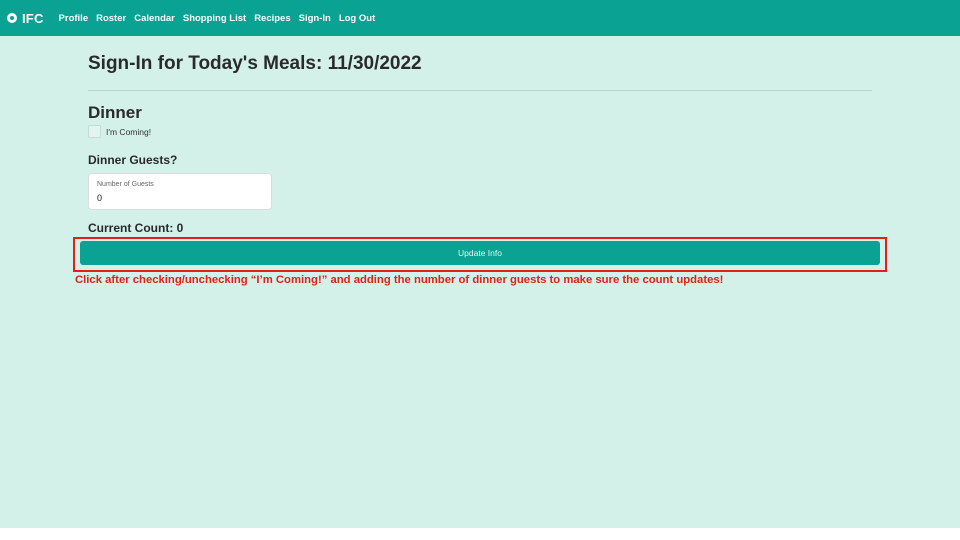 This screenshot has height=540, width=960. What do you see at coordinates (100, 198) in the screenshot?
I see `guests-field-value: 0` at bounding box center [100, 198].